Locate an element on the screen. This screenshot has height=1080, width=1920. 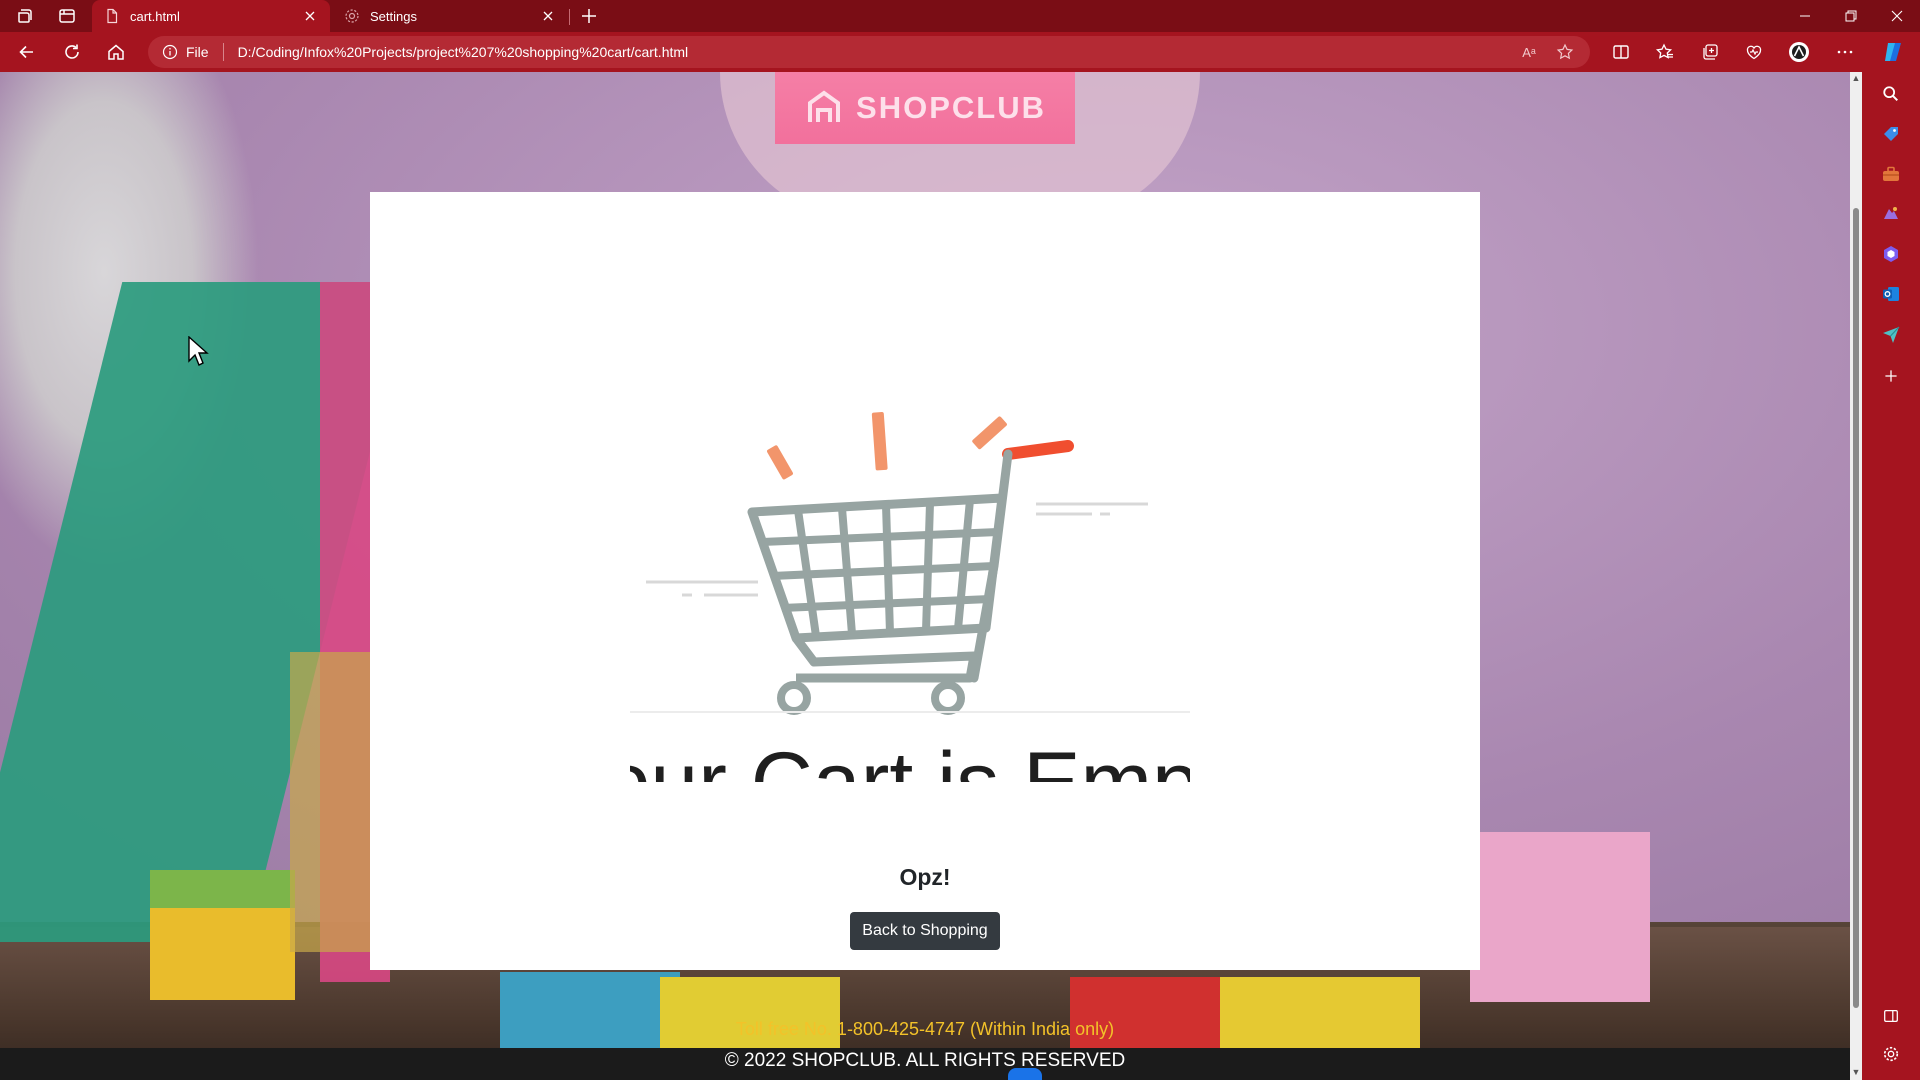
favorites-icon is located at coordinates (1665, 52).